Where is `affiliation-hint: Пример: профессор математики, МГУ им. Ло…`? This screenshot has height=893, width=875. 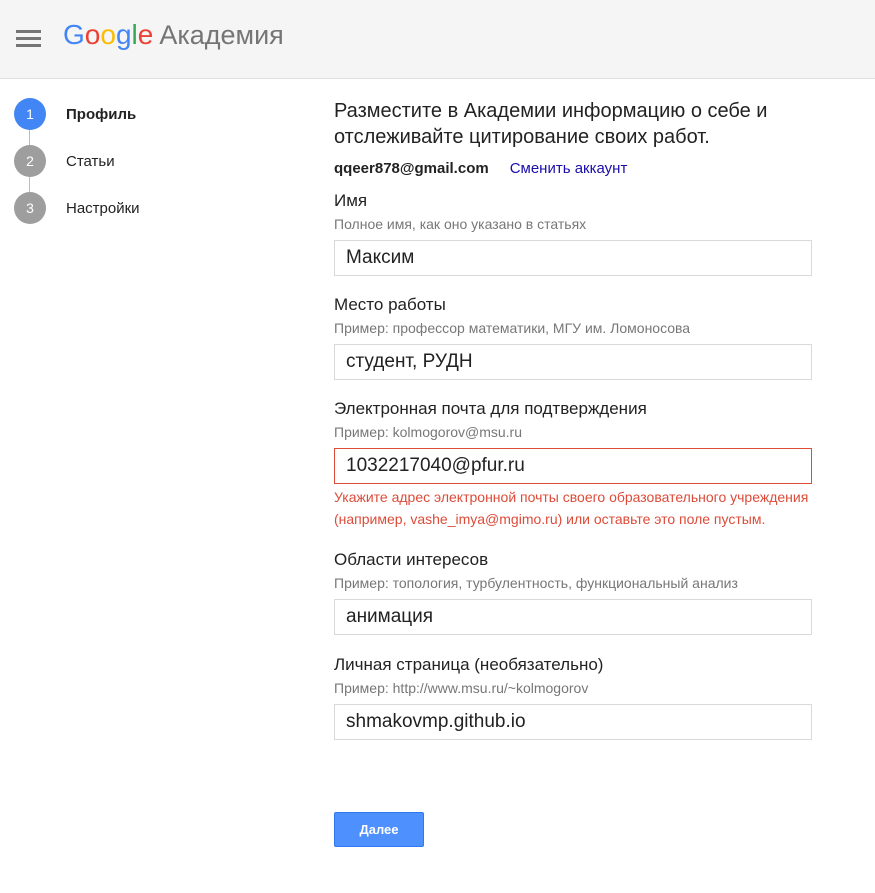
affiliation-hint: Пример: профессор математики, МГУ им. Ло… is located at coordinates (512, 328).